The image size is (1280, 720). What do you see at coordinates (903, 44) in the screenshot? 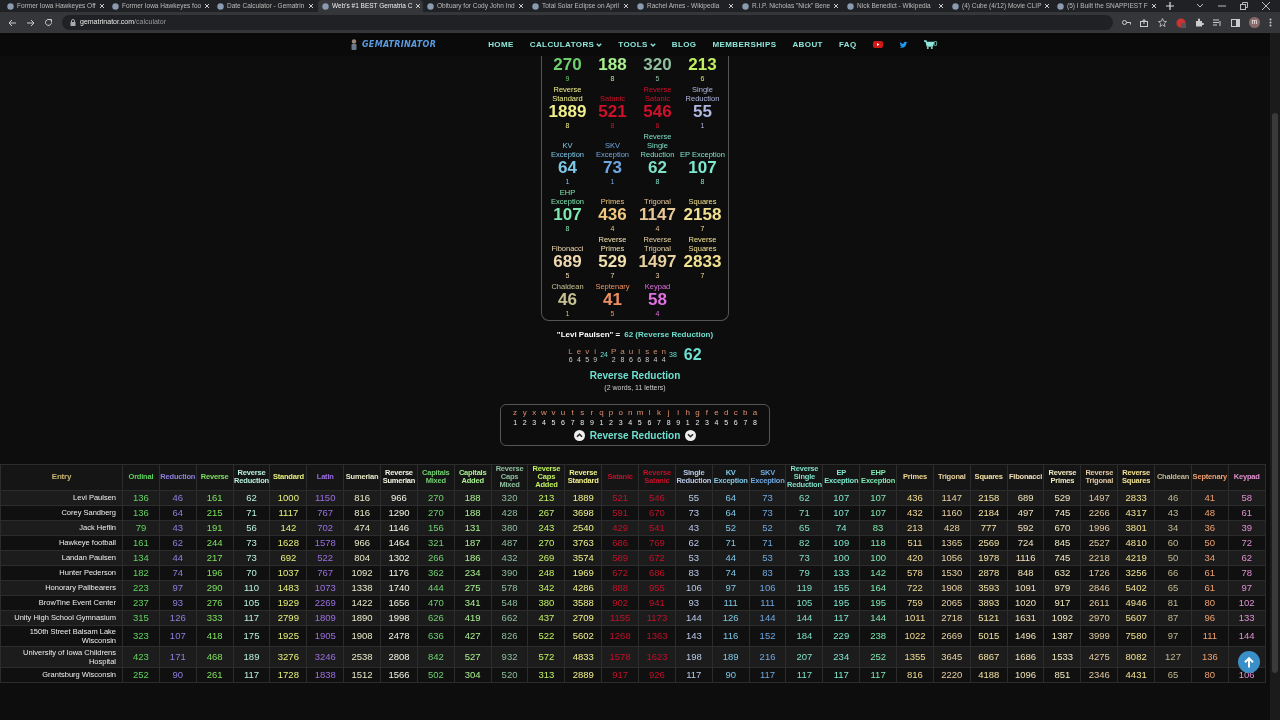
I see `bird-icon` at bounding box center [903, 44].